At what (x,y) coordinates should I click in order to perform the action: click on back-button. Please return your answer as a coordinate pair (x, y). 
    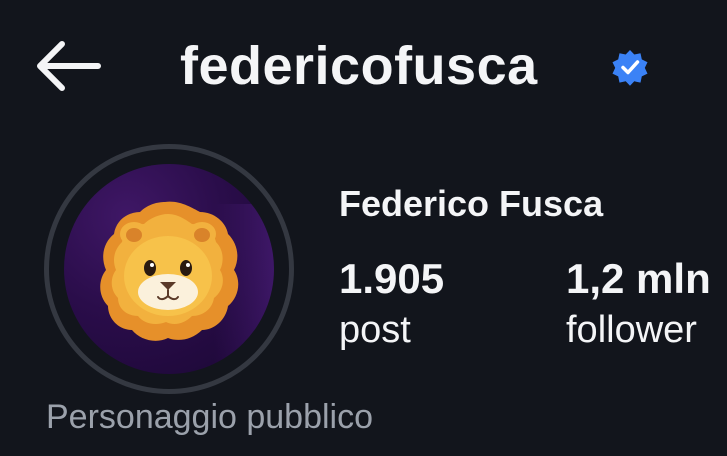
    Looking at the image, I should click on (68, 66).